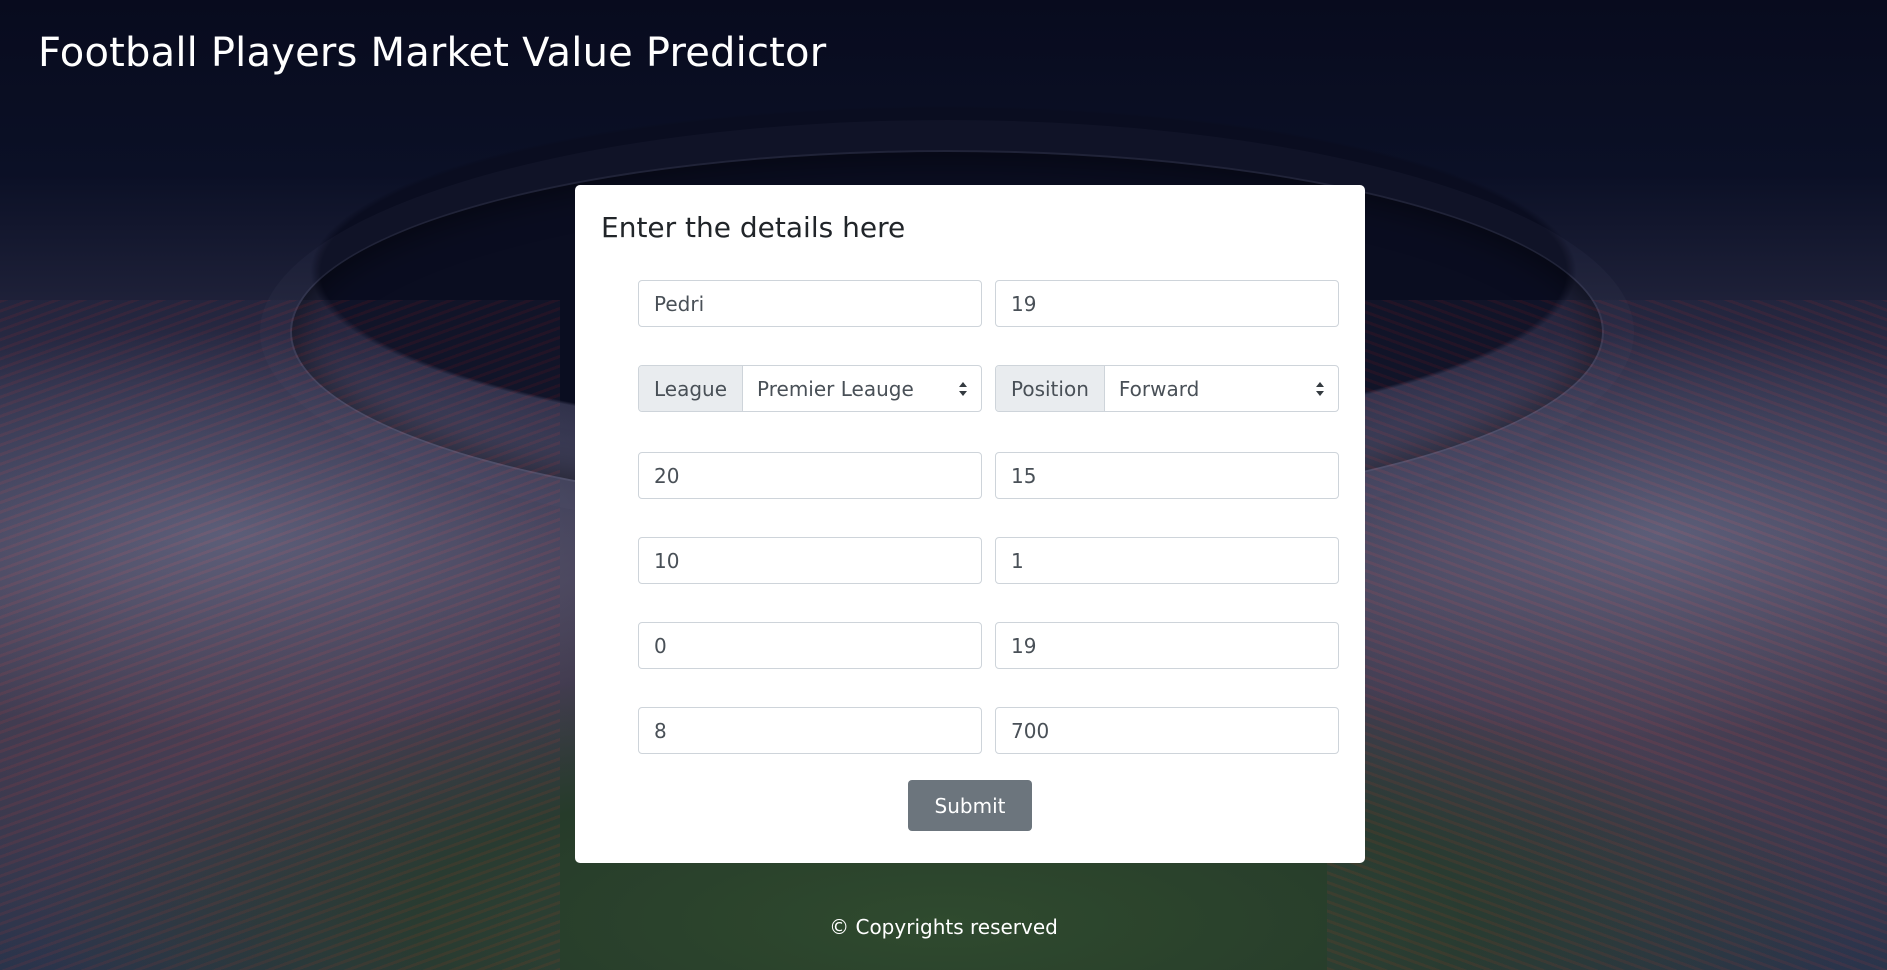 The width and height of the screenshot is (1887, 970). I want to click on stat-input-r3c2, so click(1167, 475).